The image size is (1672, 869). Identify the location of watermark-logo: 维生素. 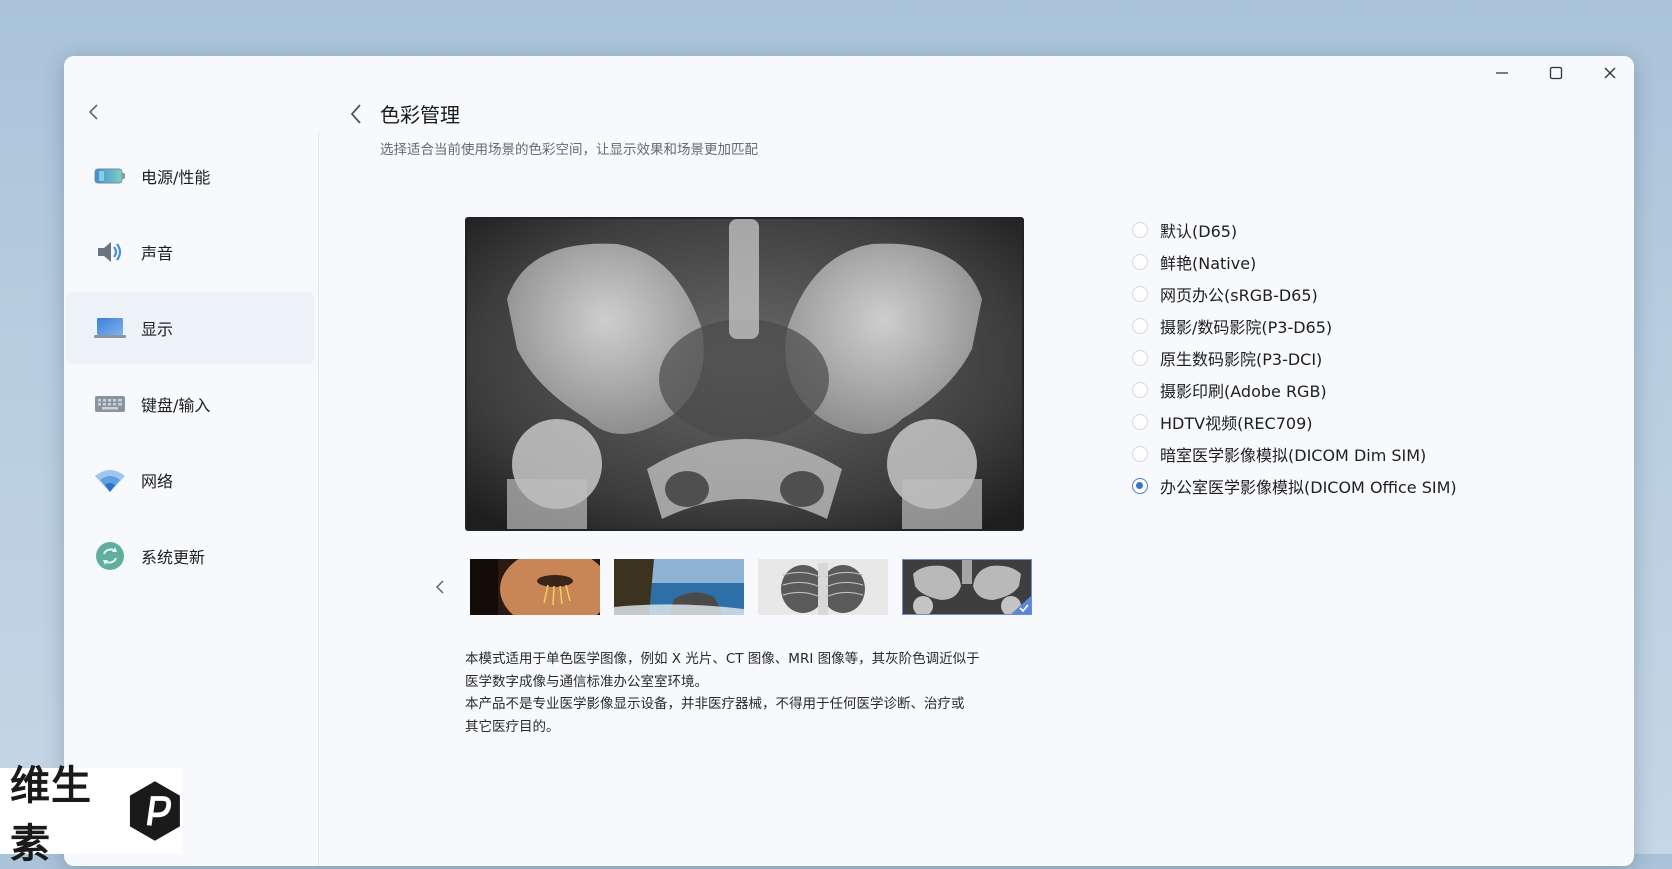
(91, 815).